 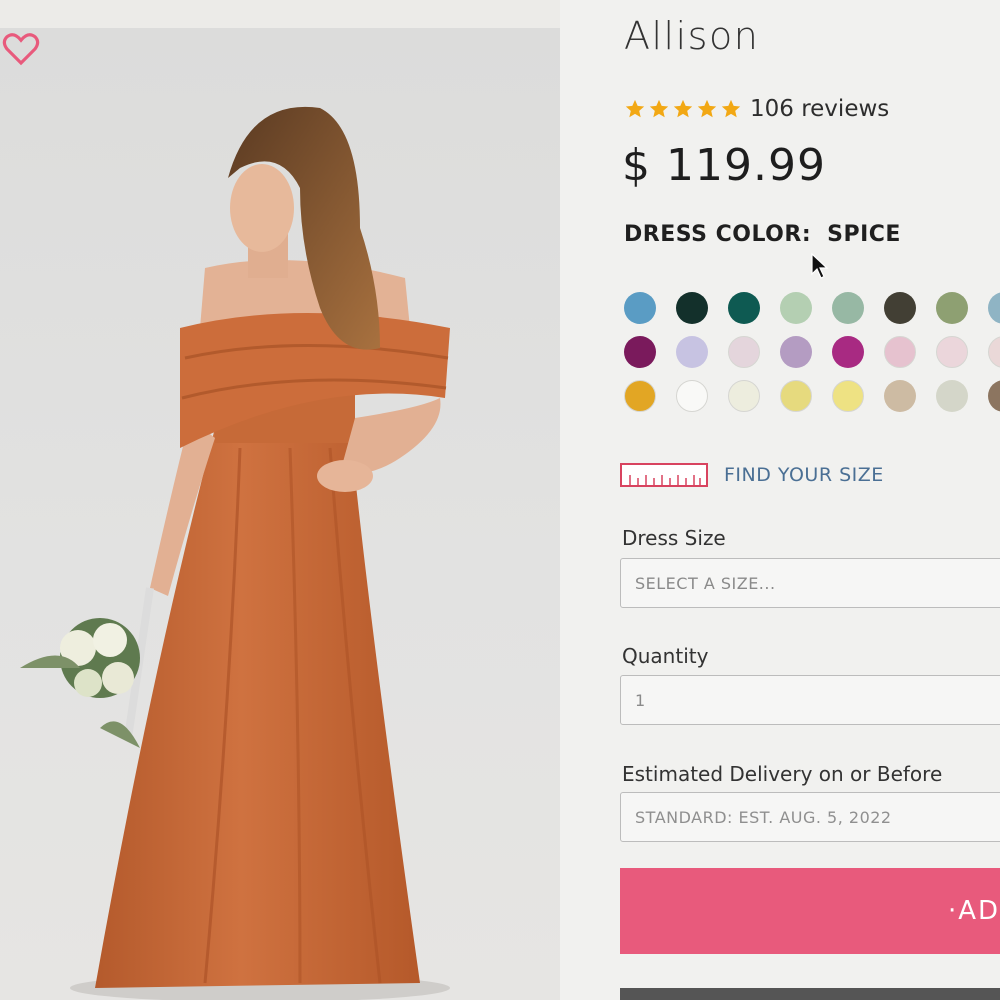 I want to click on product-title: Allison, so click(x=692, y=36).